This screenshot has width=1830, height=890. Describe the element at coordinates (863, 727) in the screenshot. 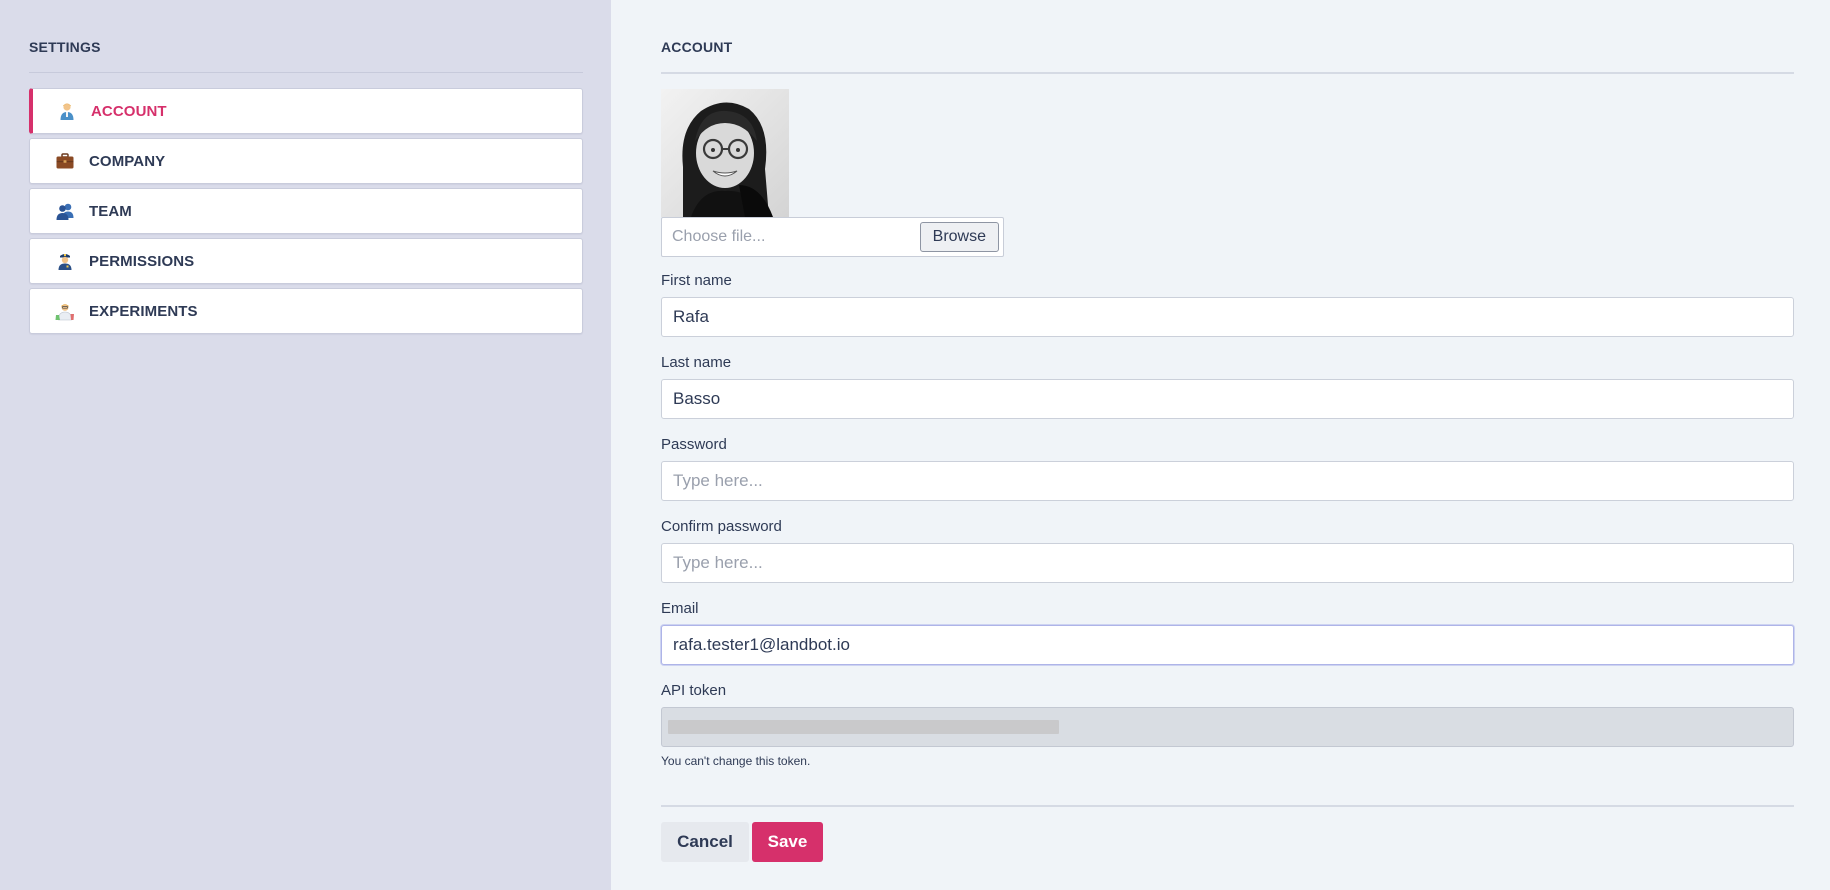

I see `api-token-mask` at that location.